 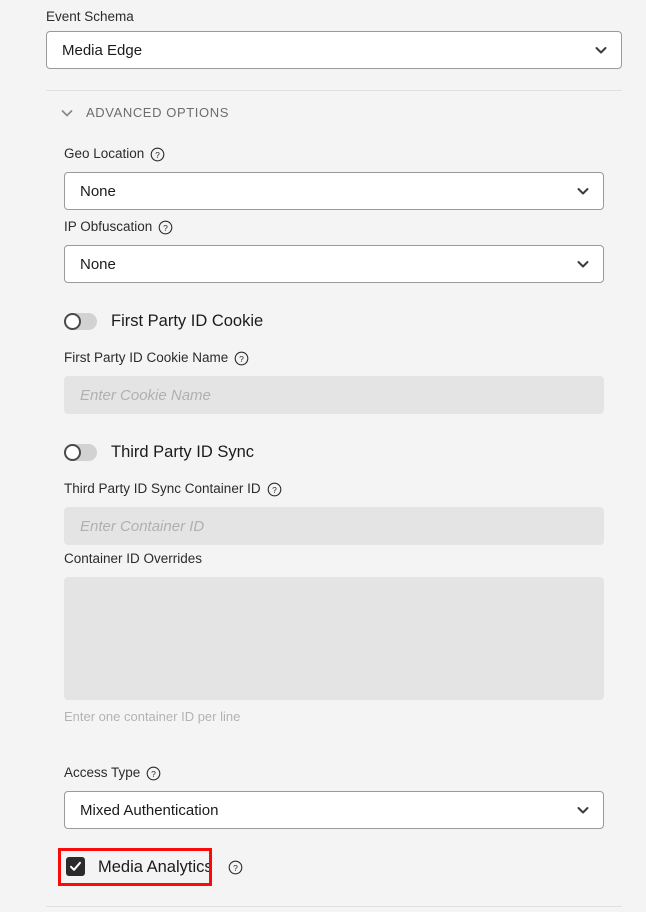 I want to click on third-party-id-sync-switch, so click(x=80, y=452).